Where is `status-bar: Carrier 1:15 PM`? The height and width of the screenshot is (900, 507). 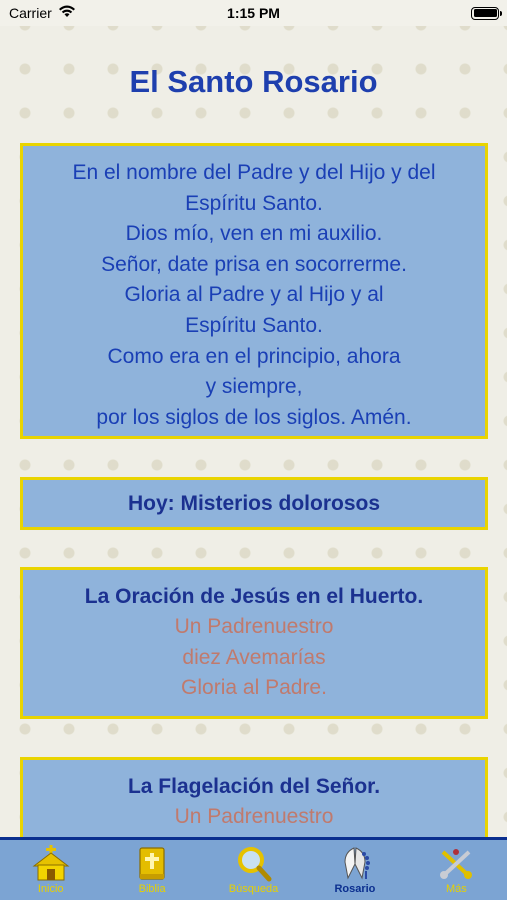 status-bar: Carrier 1:15 PM is located at coordinates (253, 13).